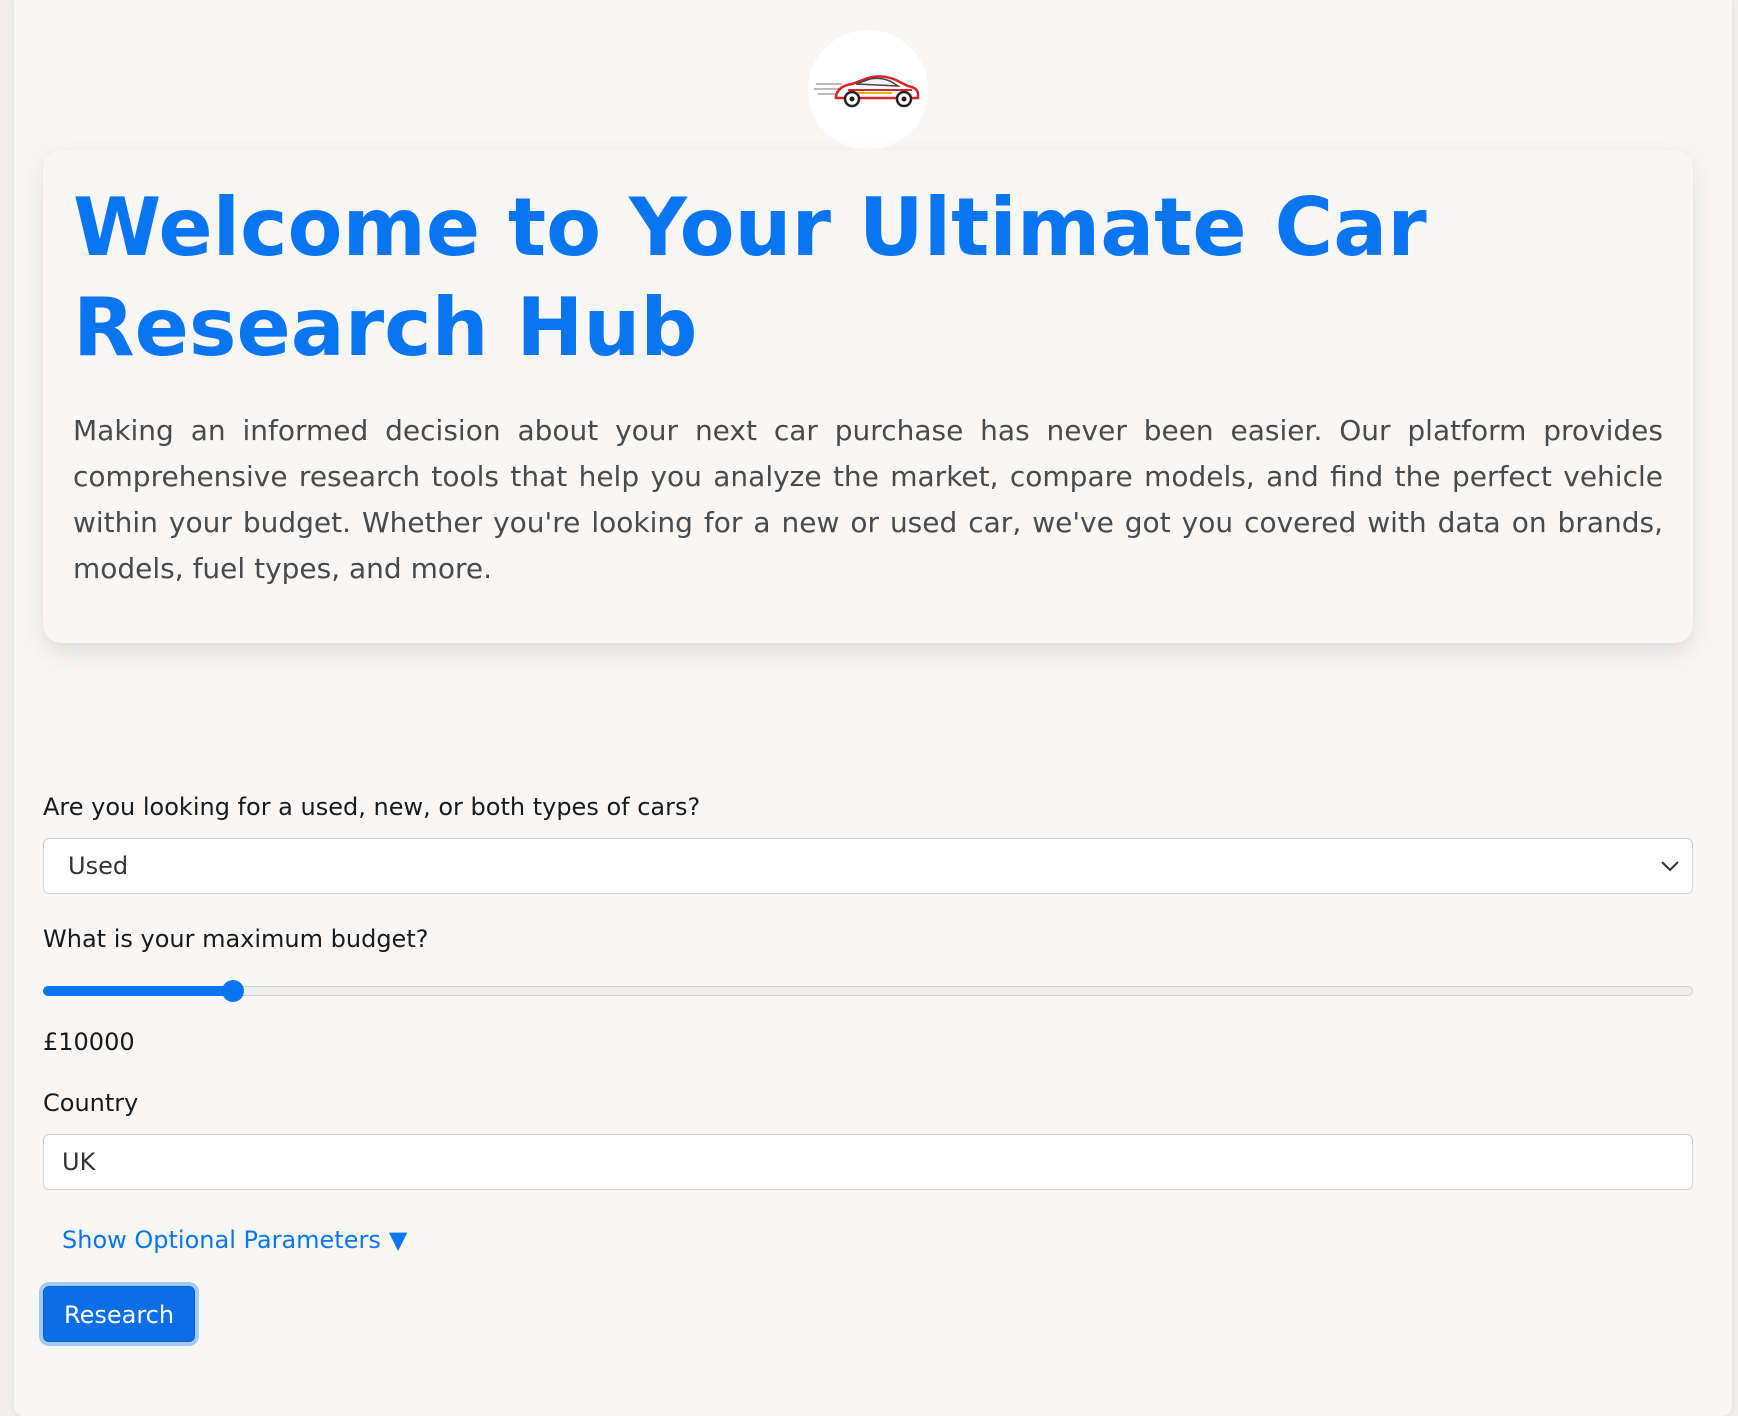 This screenshot has width=1738, height=1416. I want to click on chevron-down-icon, so click(1670, 866).